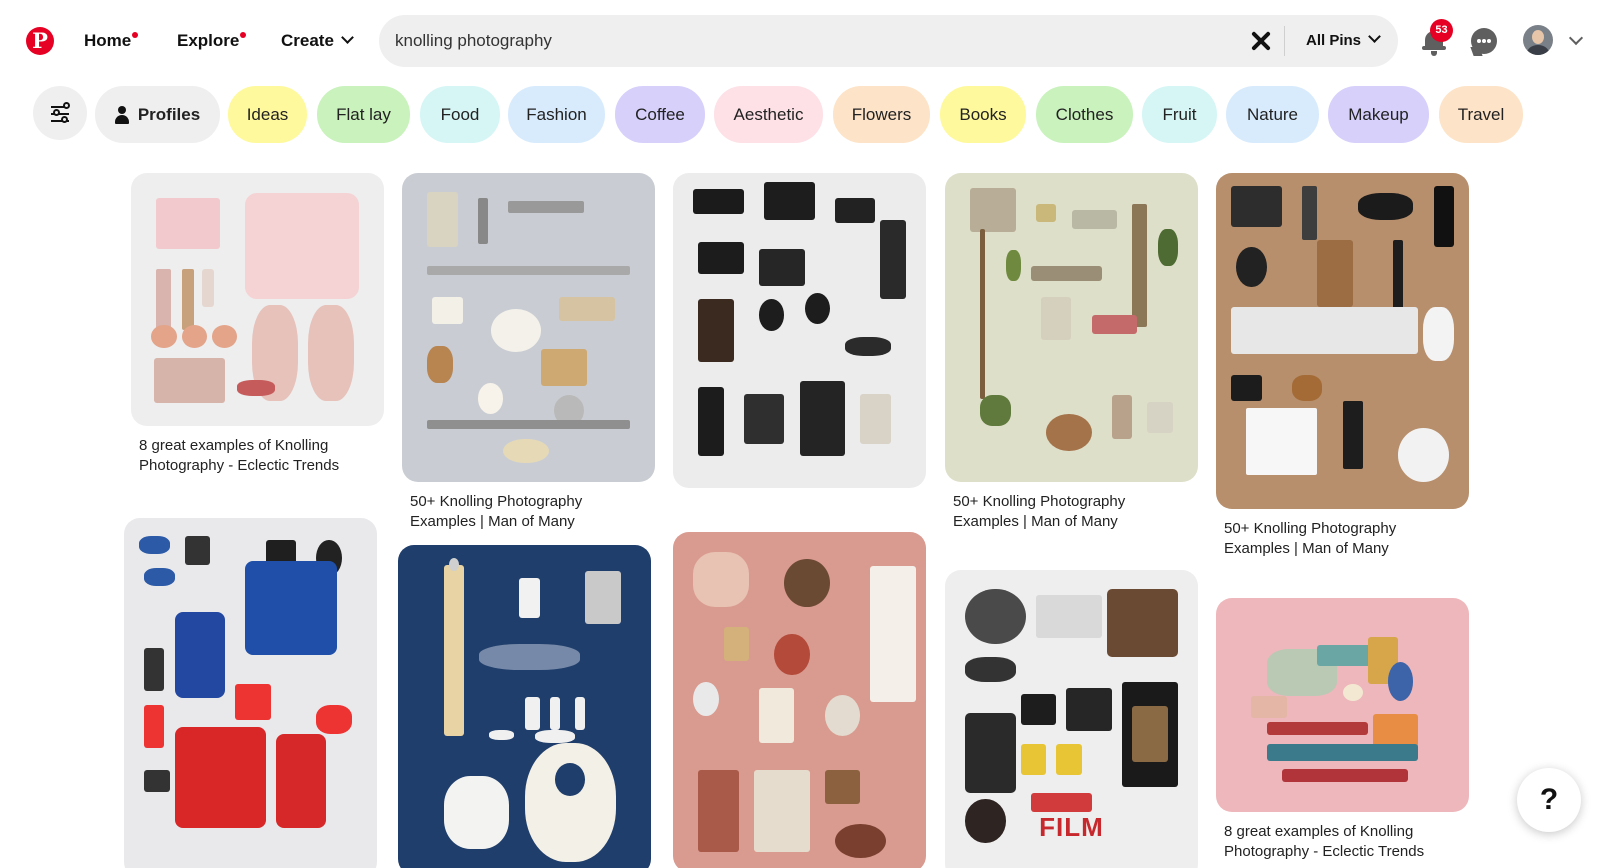 The height and width of the screenshot is (868, 1600). What do you see at coordinates (317, 41) in the screenshot?
I see `nav-create-menu: Create` at bounding box center [317, 41].